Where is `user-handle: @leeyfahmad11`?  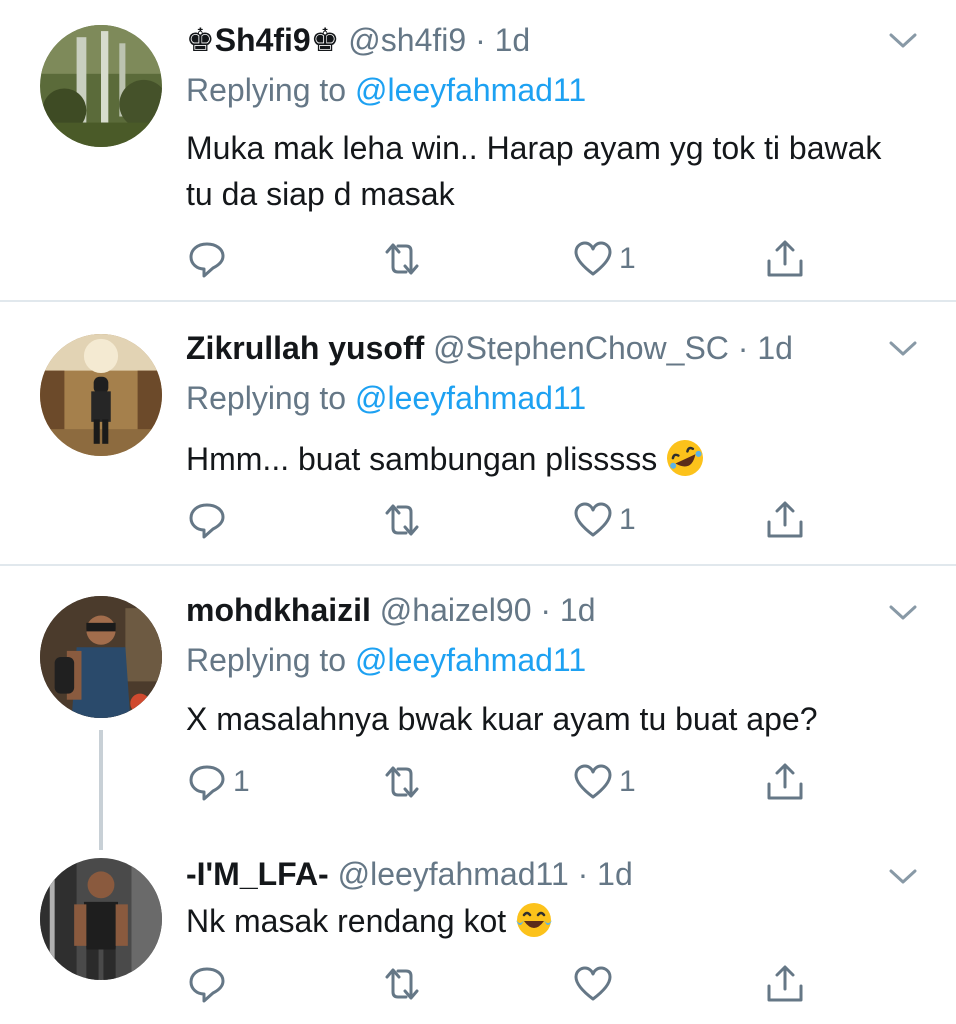 user-handle: @leeyfahmad11 is located at coordinates (453, 874).